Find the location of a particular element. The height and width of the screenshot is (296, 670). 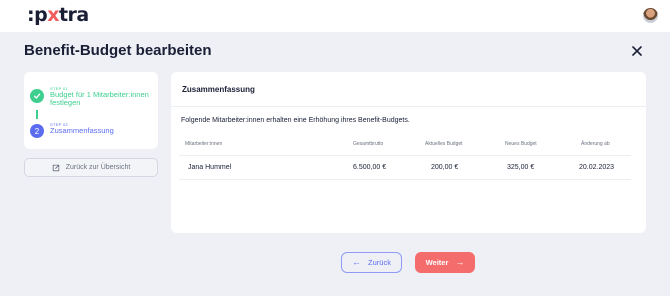

pxtra-logo: :pxtra is located at coordinates (58, 15).